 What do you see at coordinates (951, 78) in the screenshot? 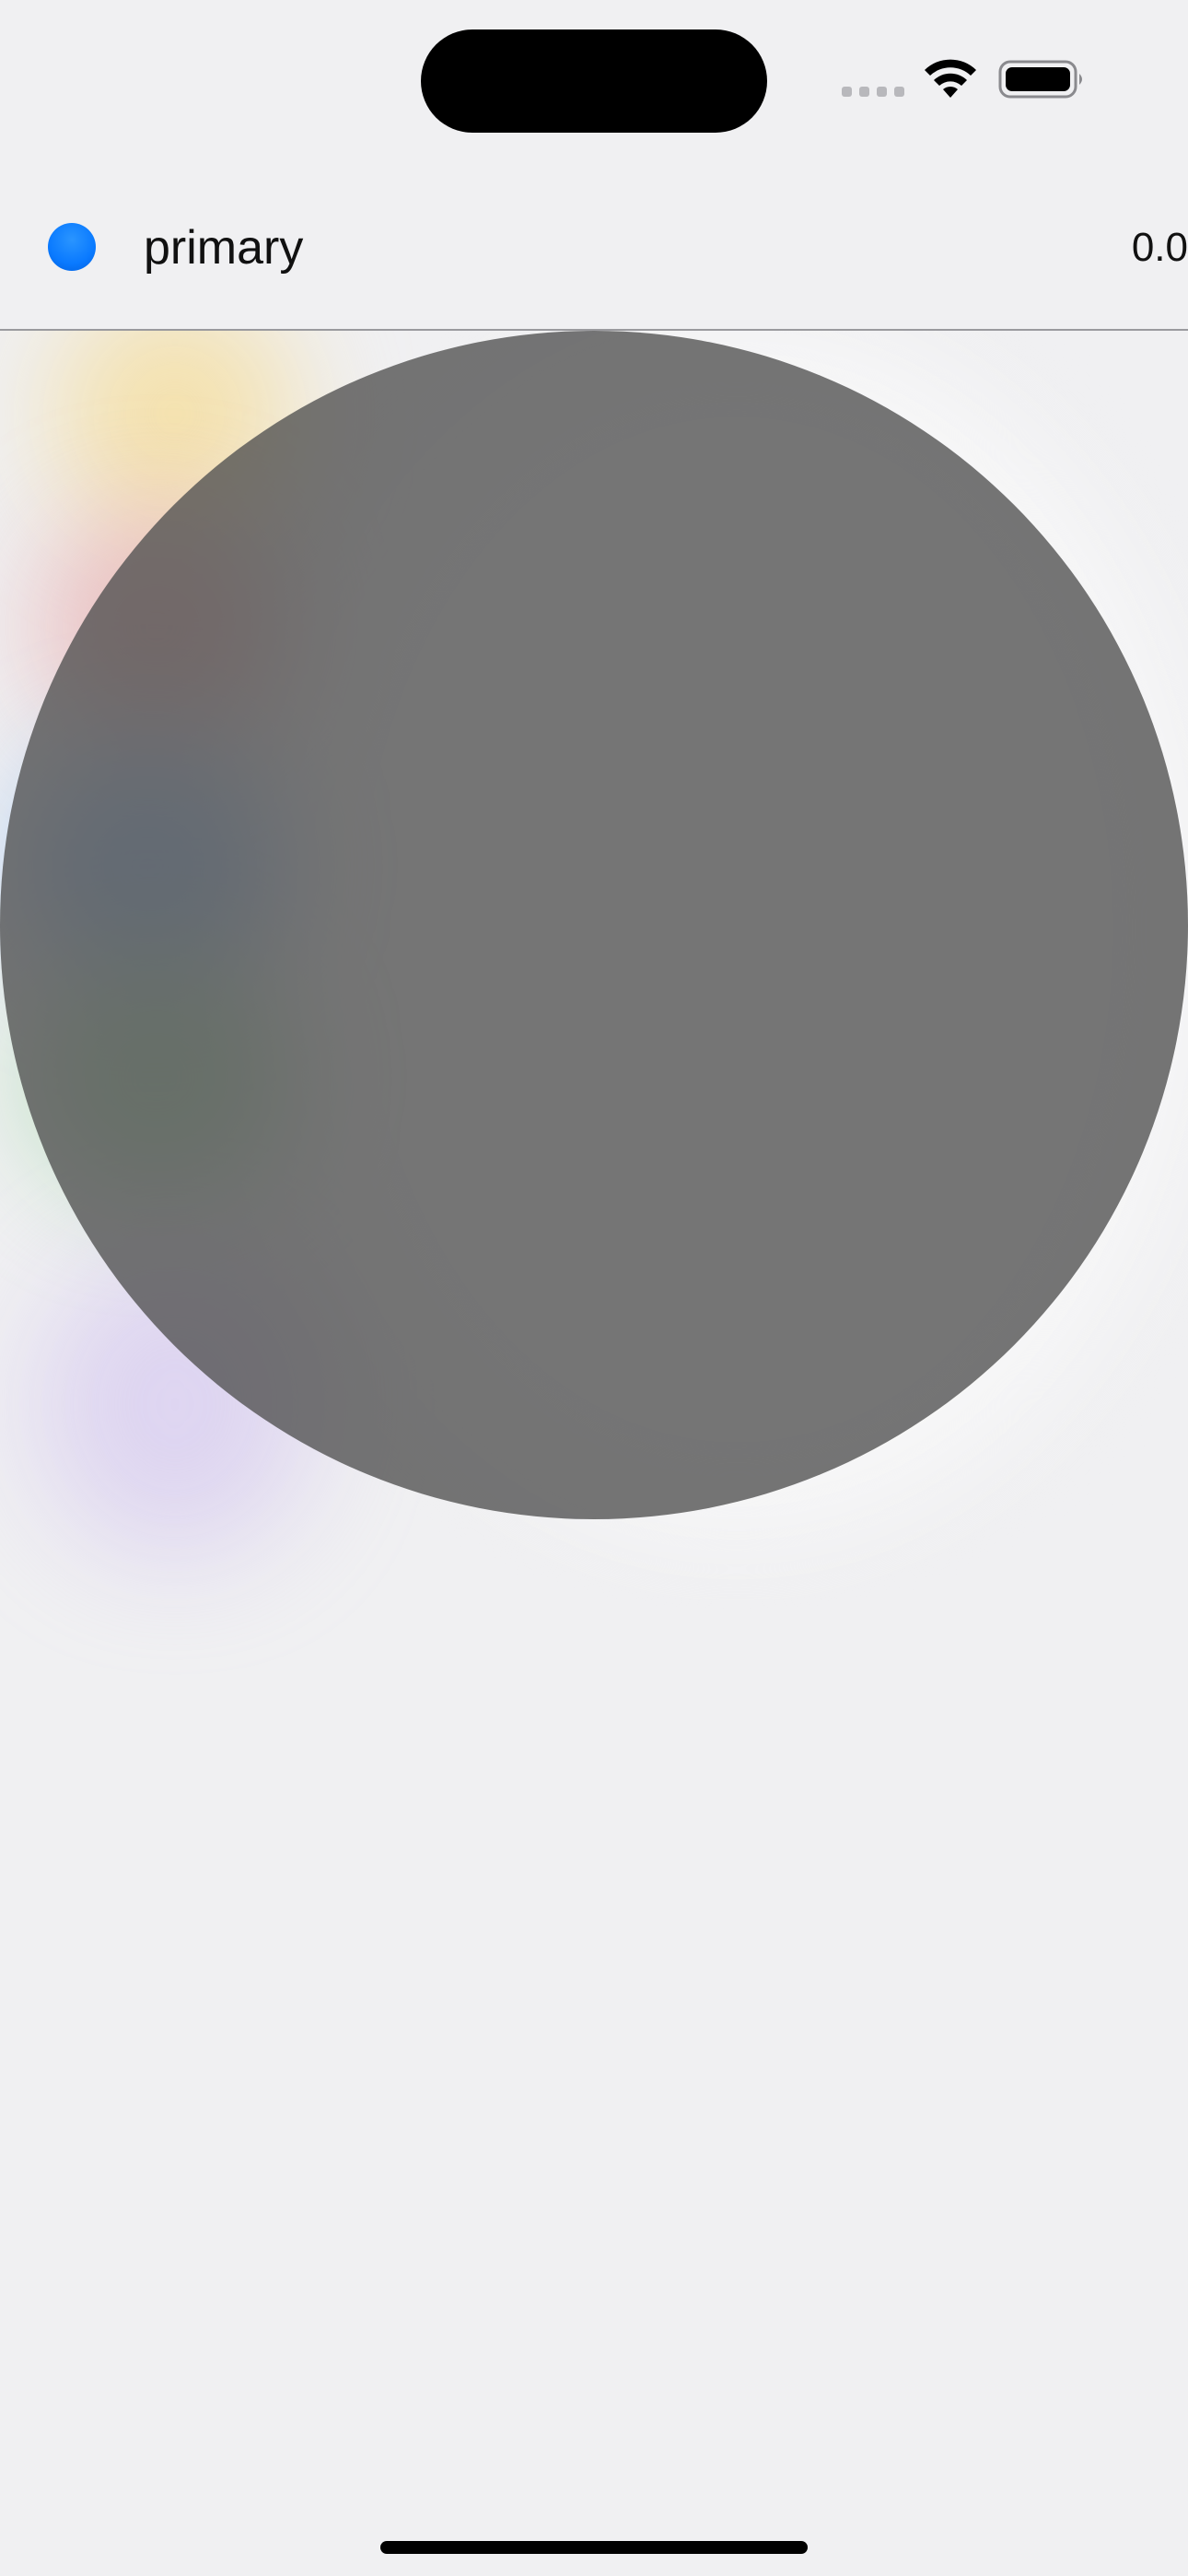
I see `wifi-icon` at bounding box center [951, 78].